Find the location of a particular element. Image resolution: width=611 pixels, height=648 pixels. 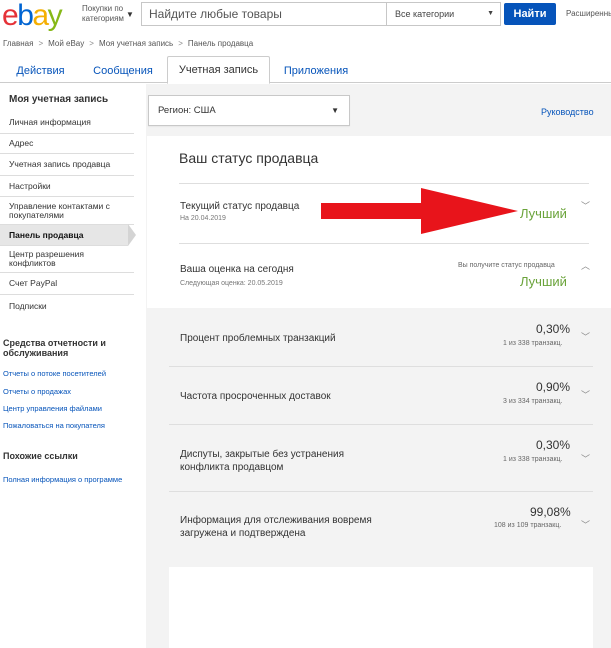

metric-count-defects: 1 из 338 транзакц. is located at coordinates (533, 343).